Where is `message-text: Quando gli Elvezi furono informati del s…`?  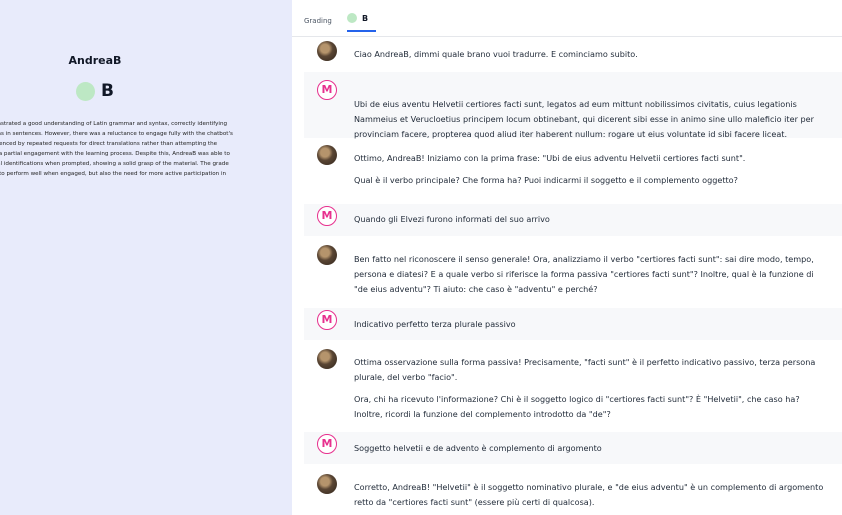 message-text: Quando gli Elvezi furono informati del s… is located at coordinates (452, 219).